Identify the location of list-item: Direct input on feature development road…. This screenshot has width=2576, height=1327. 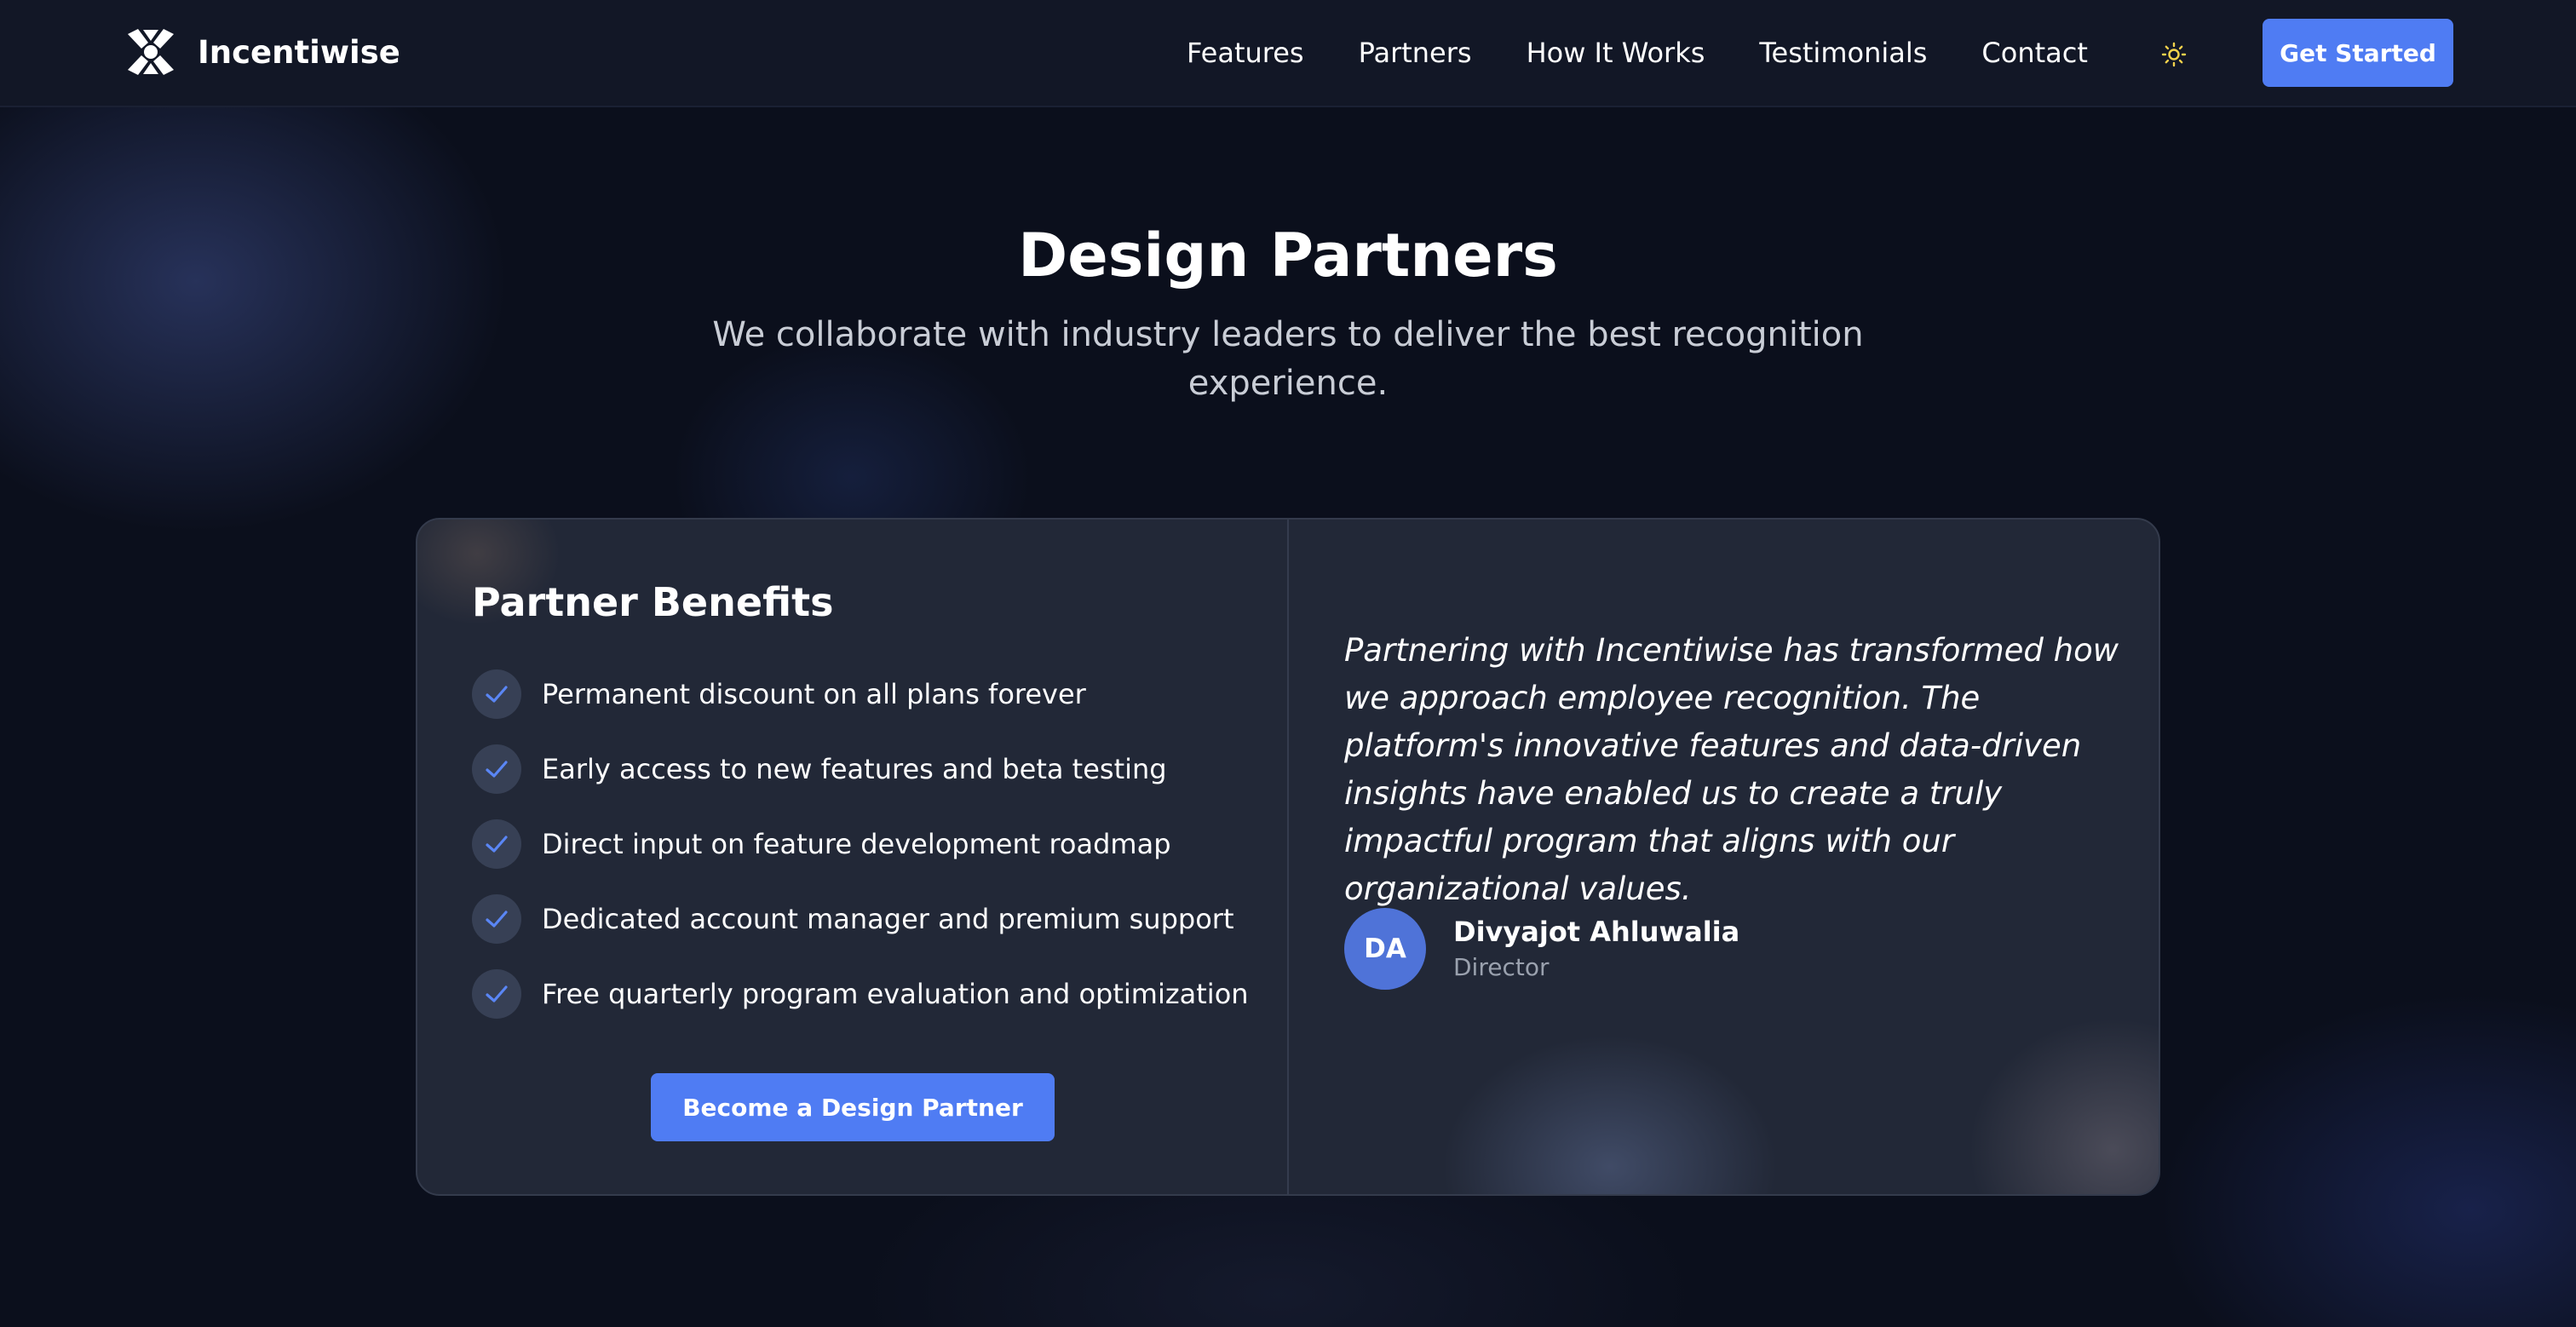
(873, 844).